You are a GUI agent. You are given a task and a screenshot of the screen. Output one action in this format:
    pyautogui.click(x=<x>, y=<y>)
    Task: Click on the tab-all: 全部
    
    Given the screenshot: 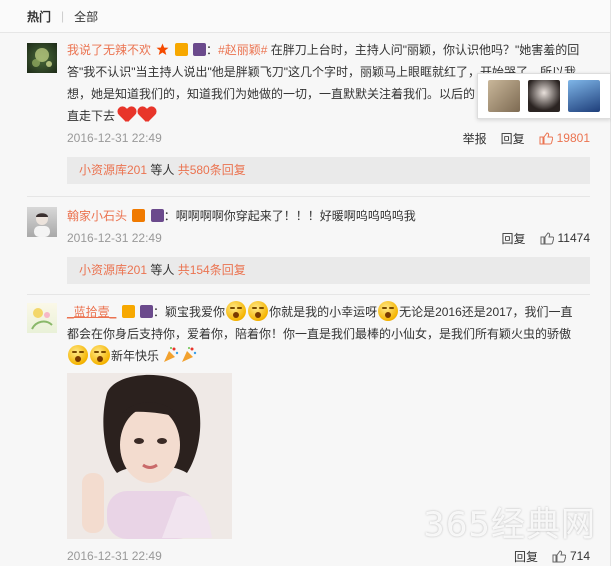 What is the action you would take?
    pyautogui.click(x=86, y=16)
    